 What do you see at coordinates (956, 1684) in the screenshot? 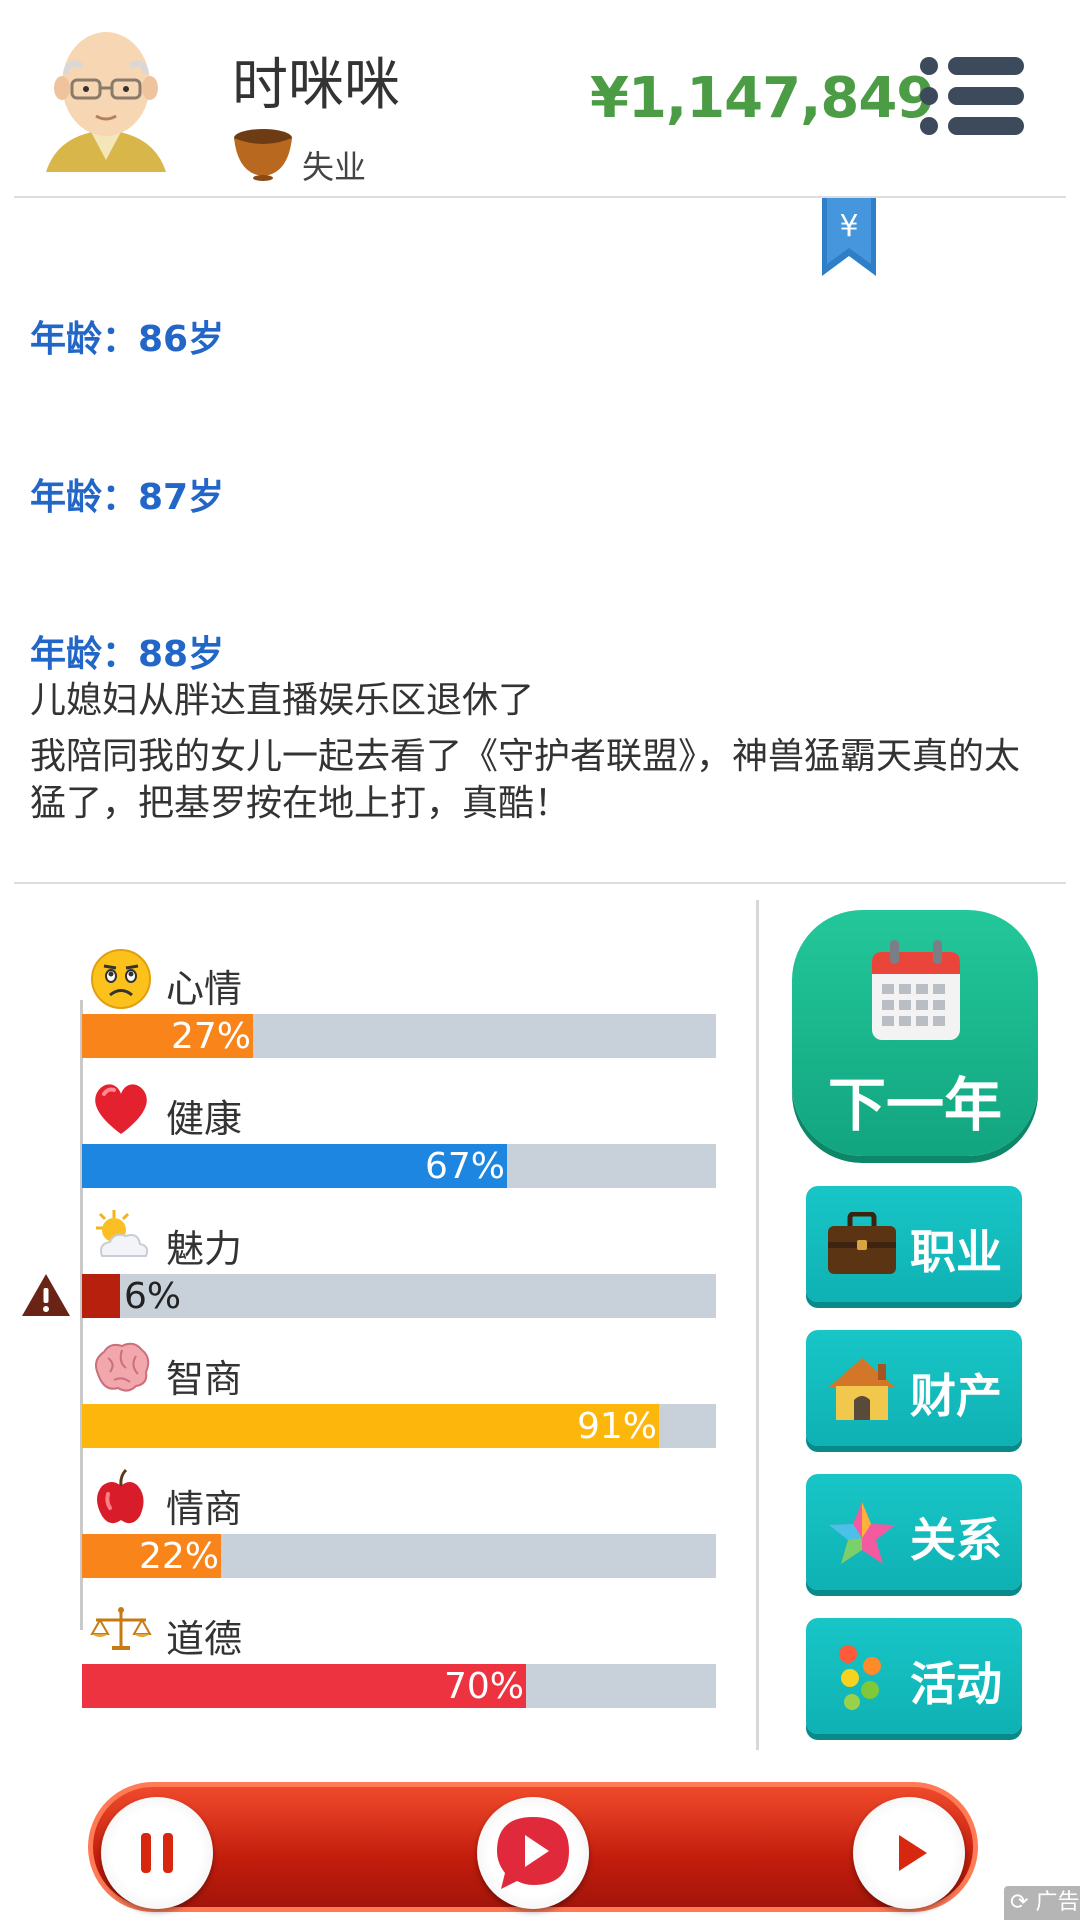
I see `activities-label: 活动` at bounding box center [956, 1684].